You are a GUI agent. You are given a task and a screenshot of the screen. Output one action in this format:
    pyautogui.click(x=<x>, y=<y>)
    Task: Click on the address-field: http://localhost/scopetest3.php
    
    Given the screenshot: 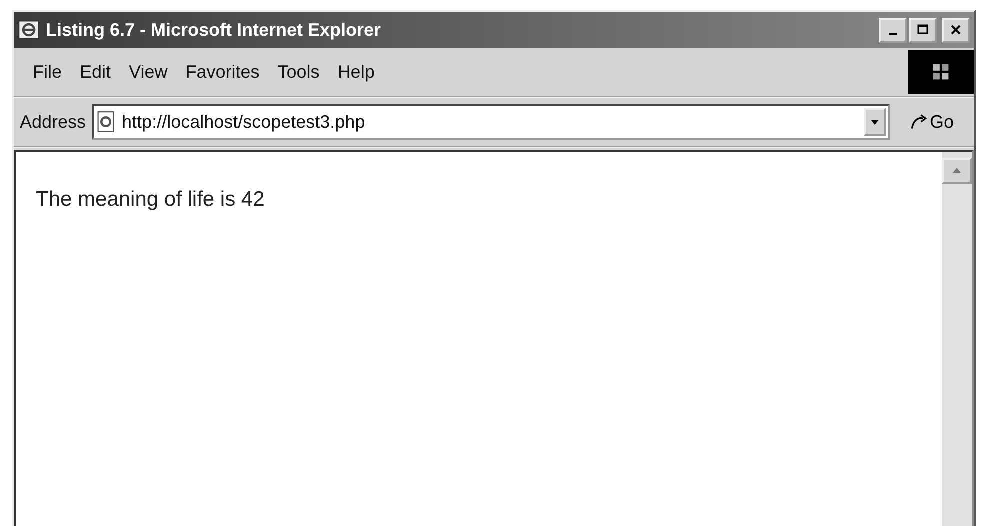 What is the action you would take?
    pyautogui.click(x=491, y=122)
    